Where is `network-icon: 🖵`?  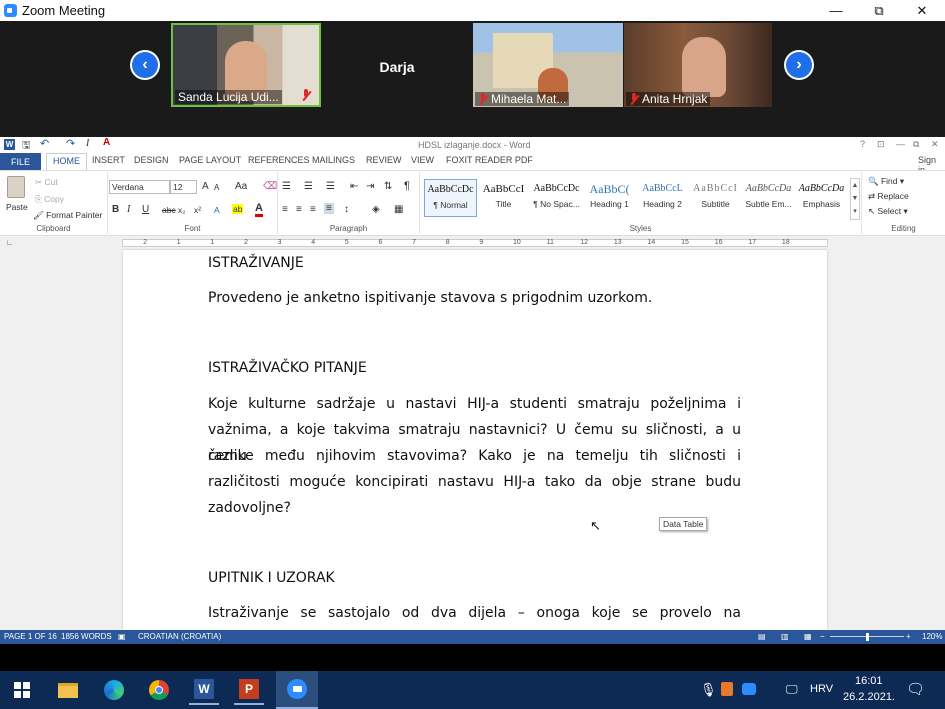
network-icon: 🖵 is located at coordinates (792, 689).